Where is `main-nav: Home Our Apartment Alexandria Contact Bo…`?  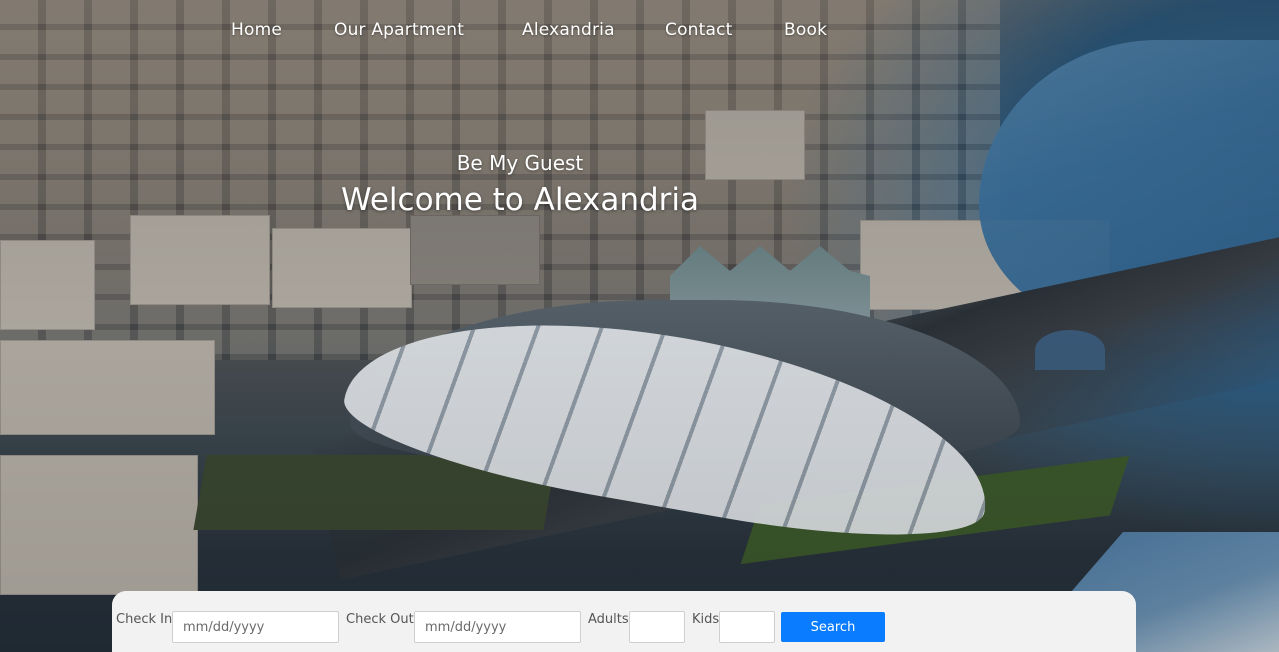
main-nav: Home Our Apartment Alexandria Contact Bo… is located at coordinates (639, 33).